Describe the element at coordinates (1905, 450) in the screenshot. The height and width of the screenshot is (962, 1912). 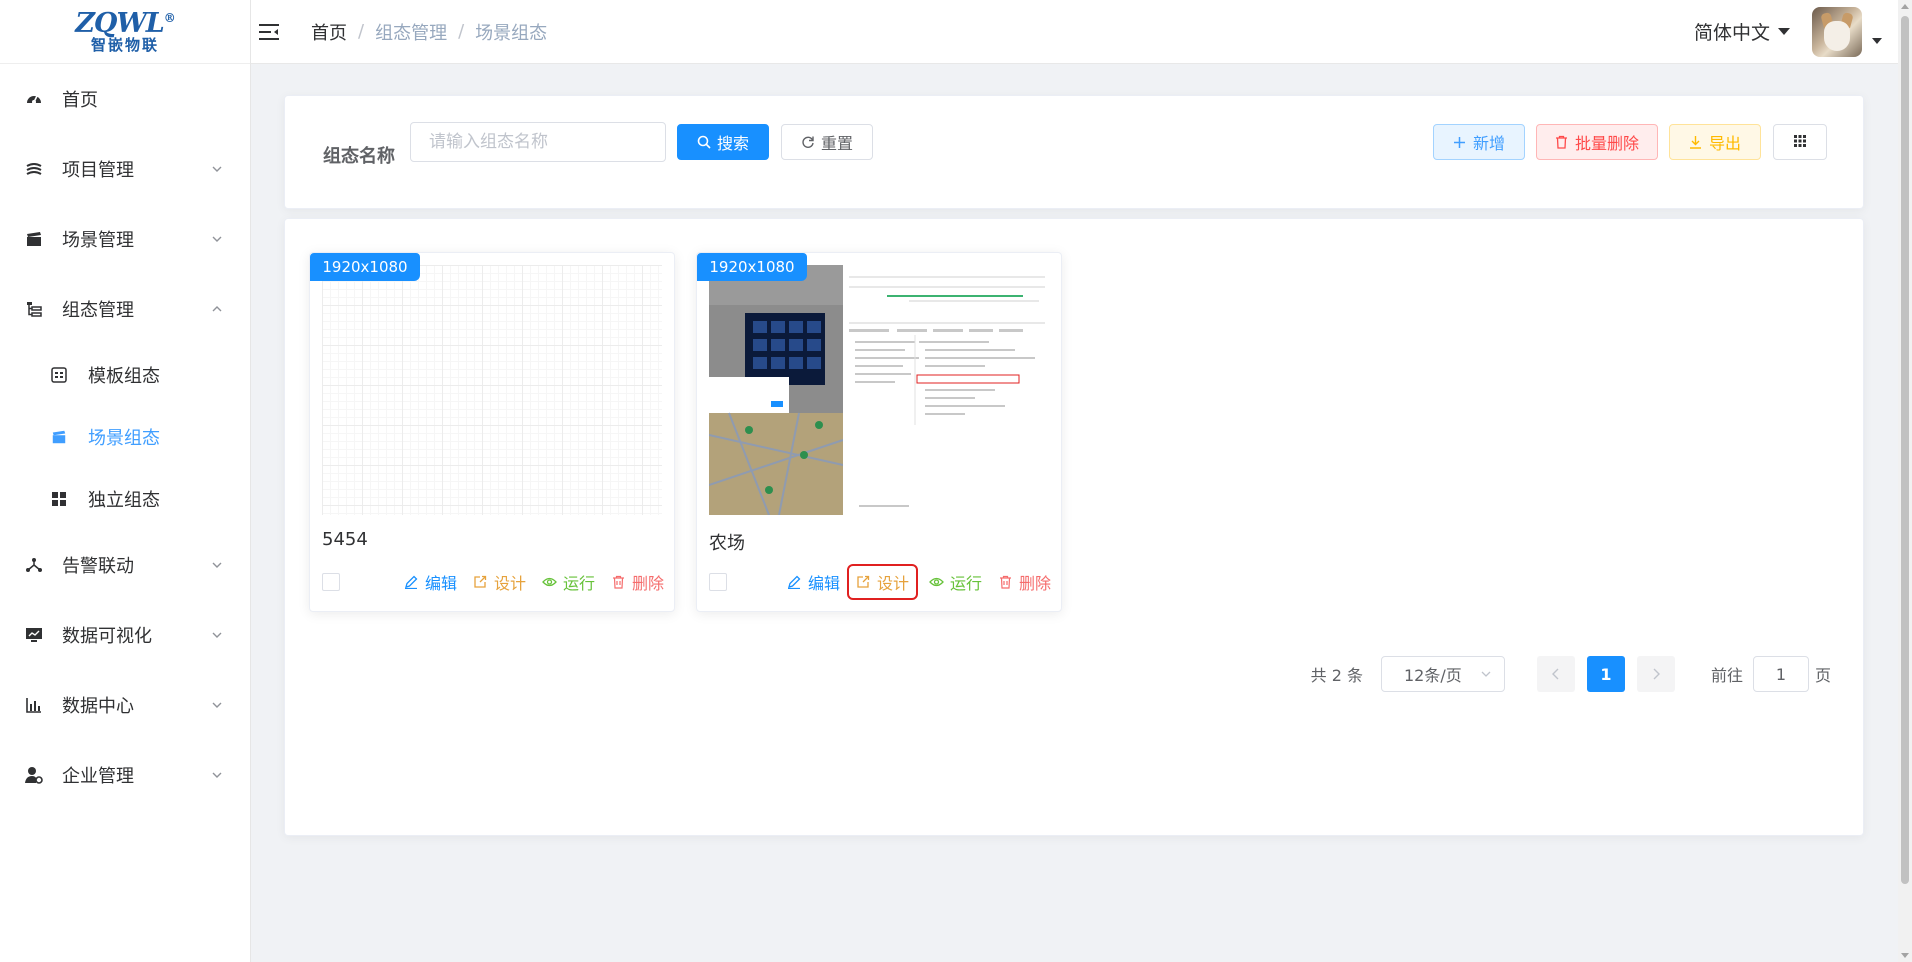
I see `scrollbar-thumb` at that location.